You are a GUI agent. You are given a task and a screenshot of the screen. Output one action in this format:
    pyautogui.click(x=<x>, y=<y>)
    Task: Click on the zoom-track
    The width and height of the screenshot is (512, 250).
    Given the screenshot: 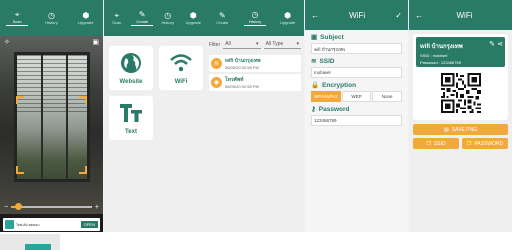 What is the action you would take?
    pyautogui.click(x=51, y=206)
    